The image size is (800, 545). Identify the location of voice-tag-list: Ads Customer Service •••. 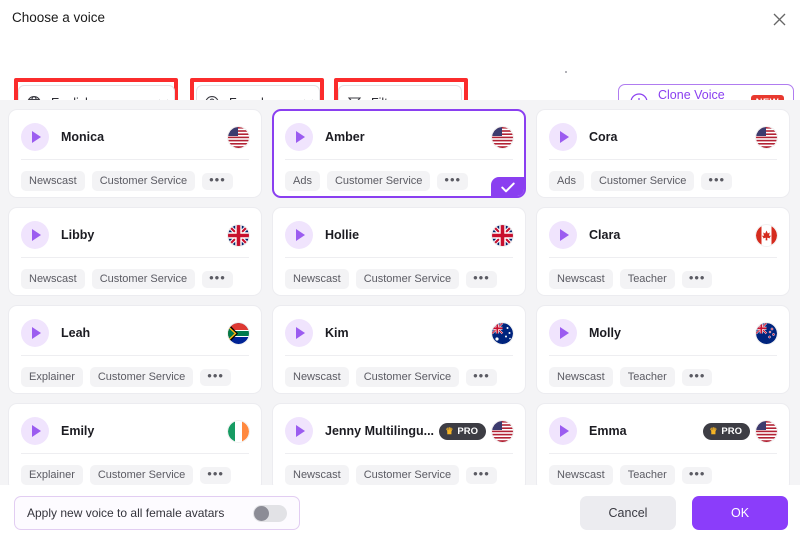
(399, 175).